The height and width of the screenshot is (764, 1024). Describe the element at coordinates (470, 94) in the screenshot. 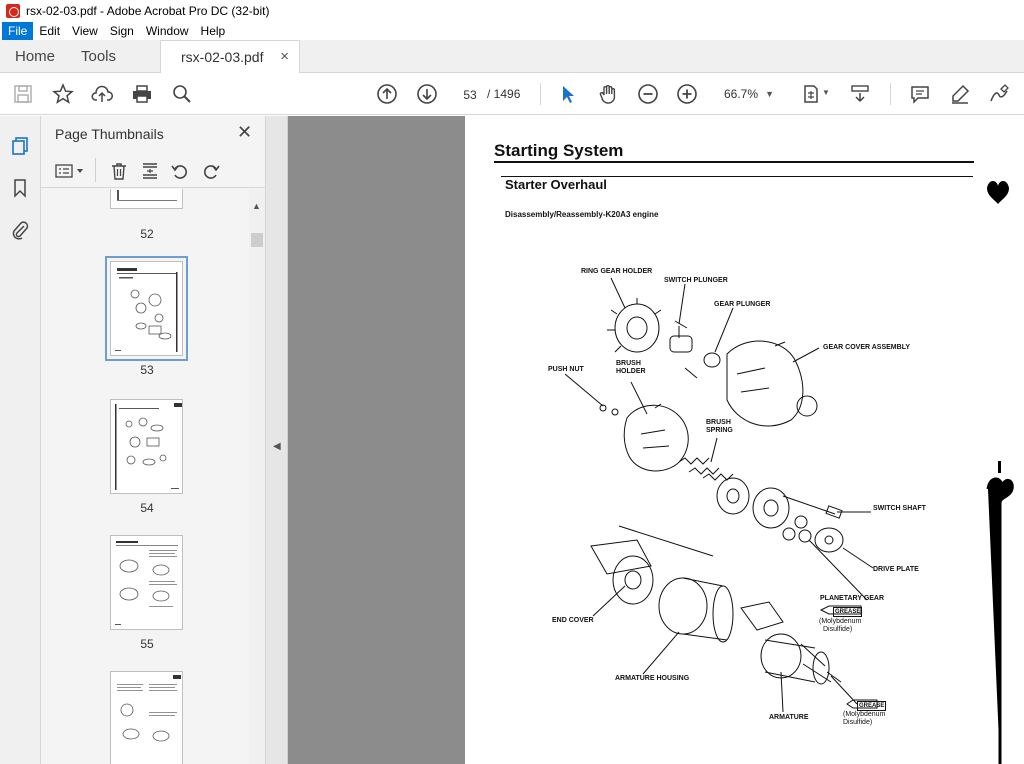

I see `page-number-input: 53` at that location.